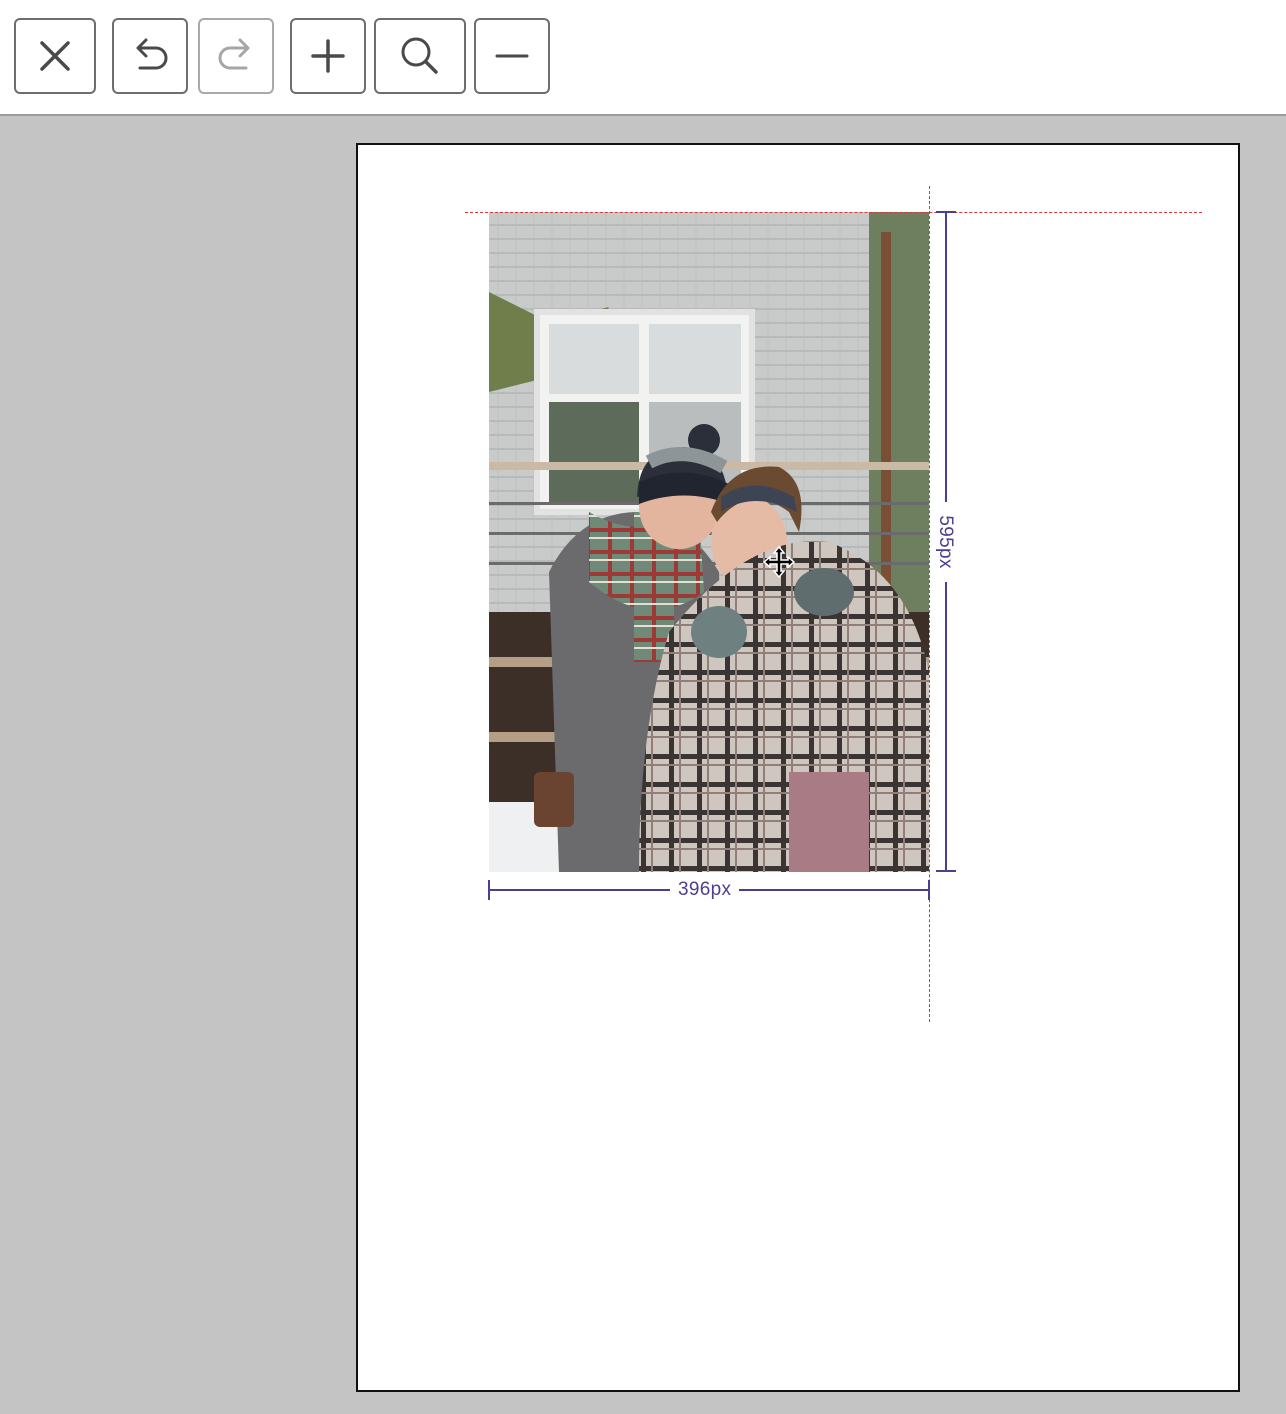  I want to click on width-label: 396px, so click(705, 890).